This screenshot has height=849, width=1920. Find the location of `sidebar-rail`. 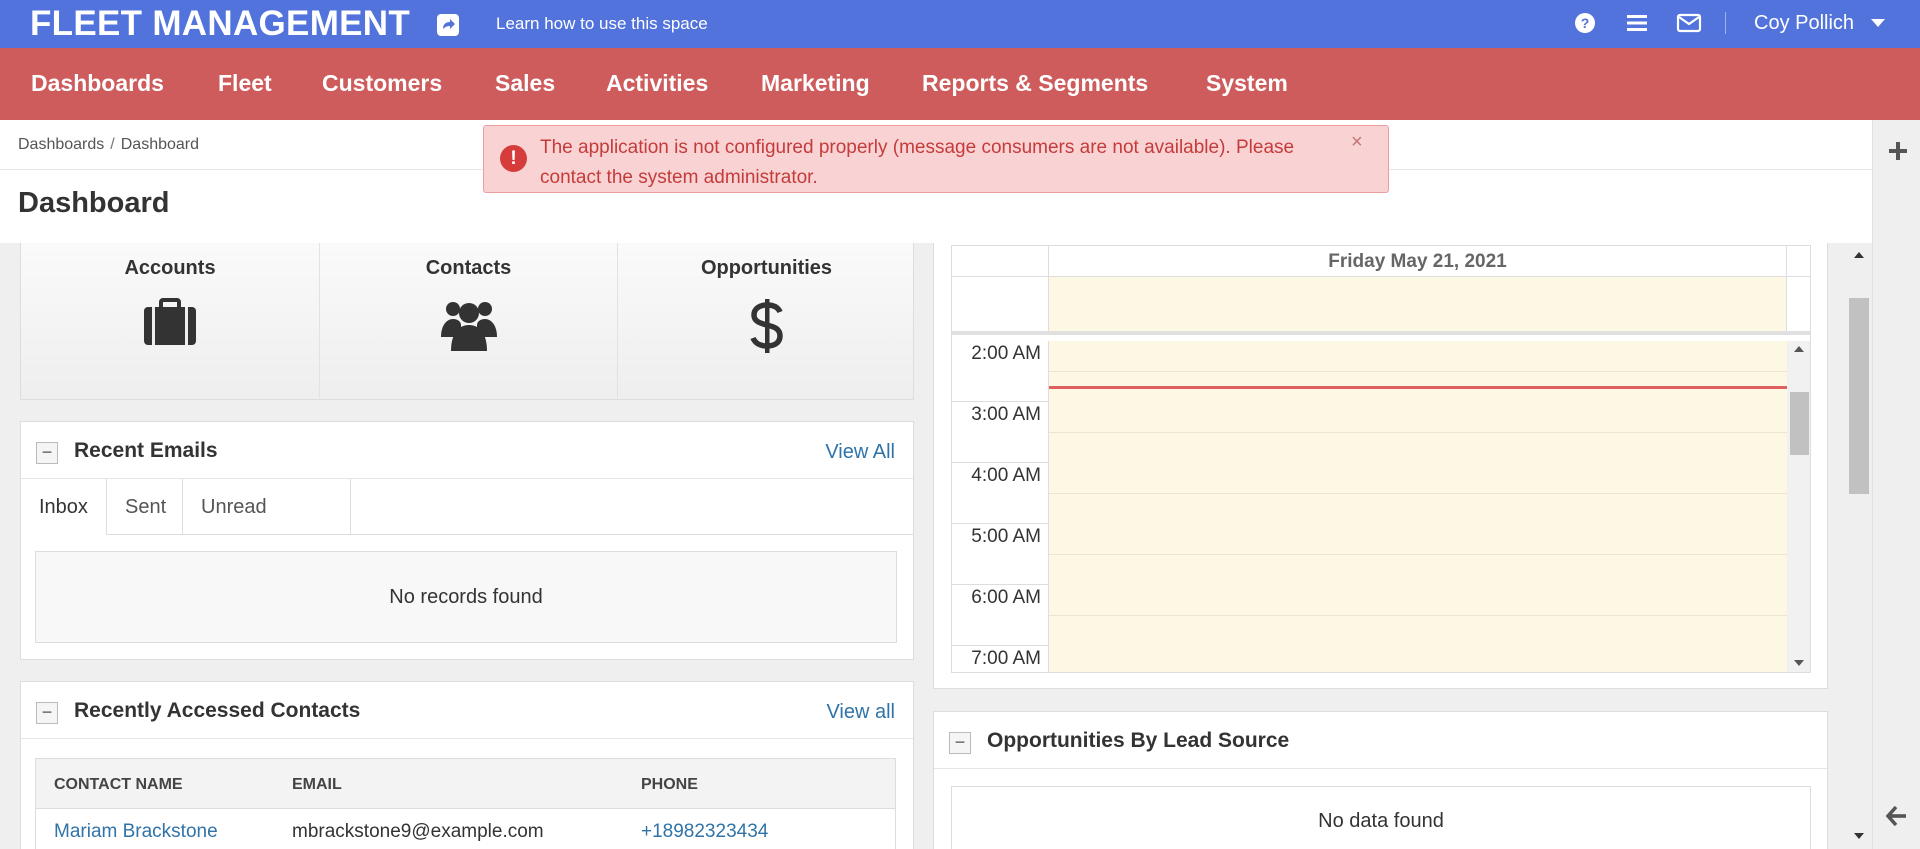

sidebar-rail is located at coordinates (1896, 484).